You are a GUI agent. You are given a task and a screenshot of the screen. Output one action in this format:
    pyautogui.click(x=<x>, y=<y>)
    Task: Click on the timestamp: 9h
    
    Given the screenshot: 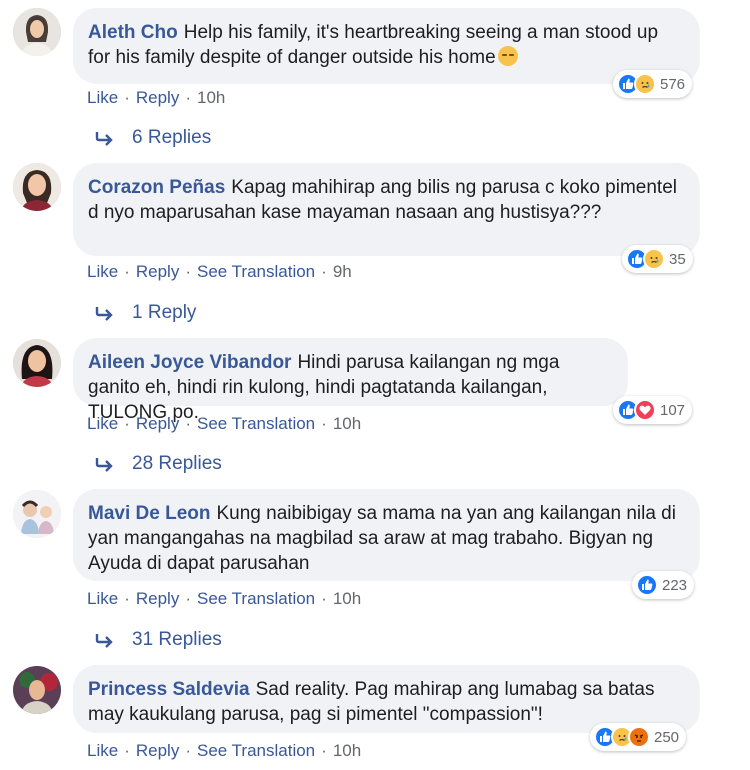 What is the action you would take?
    pyautogui.click(x=342, y=272)
    